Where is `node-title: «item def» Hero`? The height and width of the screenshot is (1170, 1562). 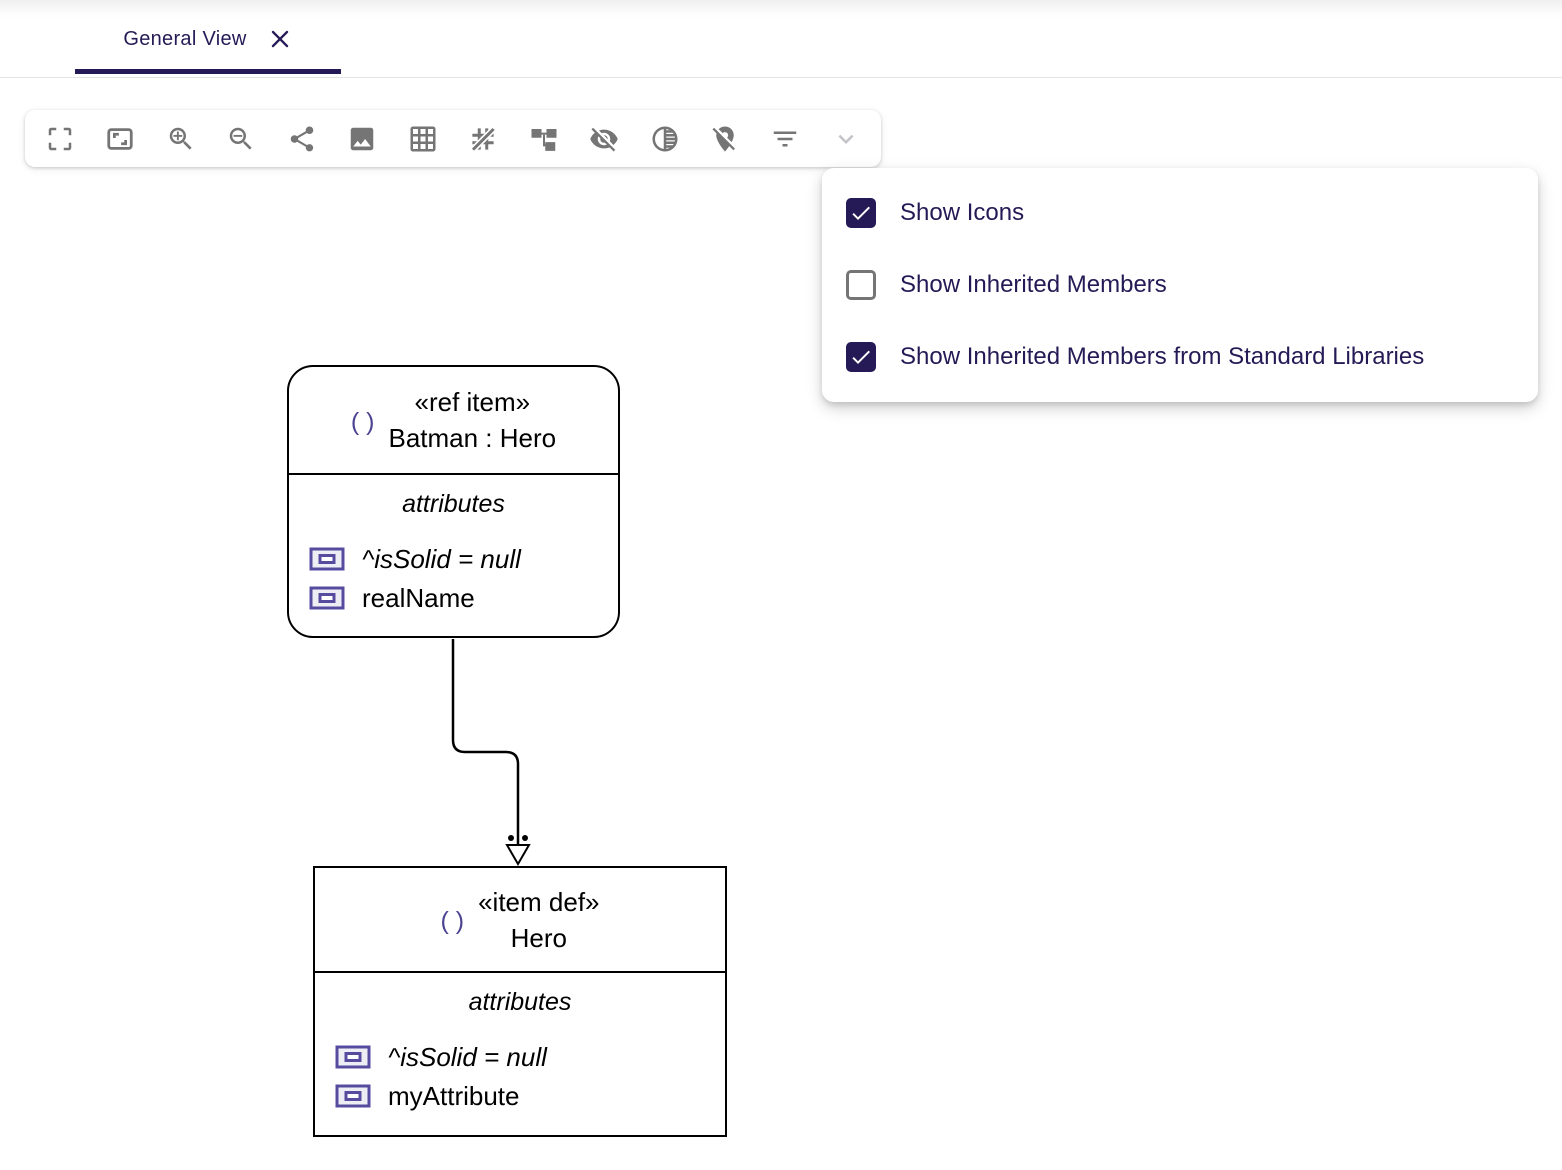
node-title: «item def» Hero is located at coordinates (538, 920).